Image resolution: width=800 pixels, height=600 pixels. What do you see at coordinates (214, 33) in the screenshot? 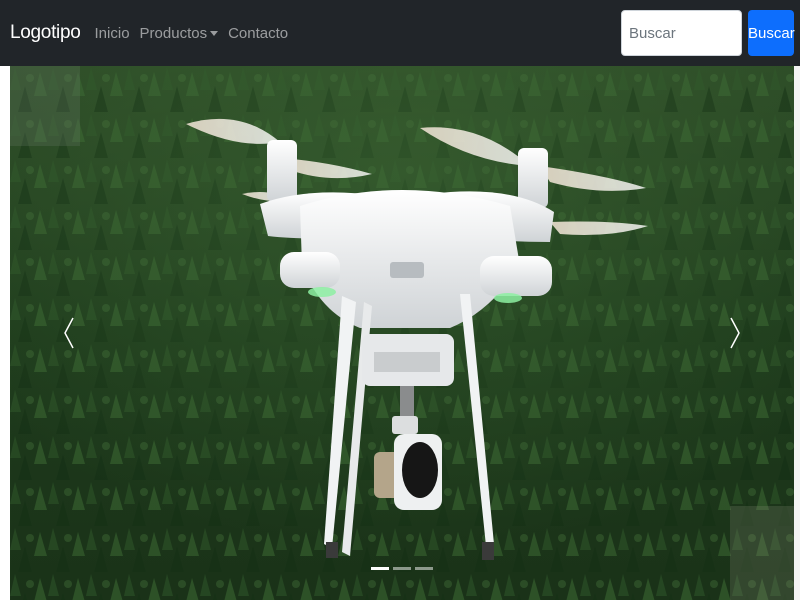
I see `caret-down-icon` at bounding box center [214, 33].